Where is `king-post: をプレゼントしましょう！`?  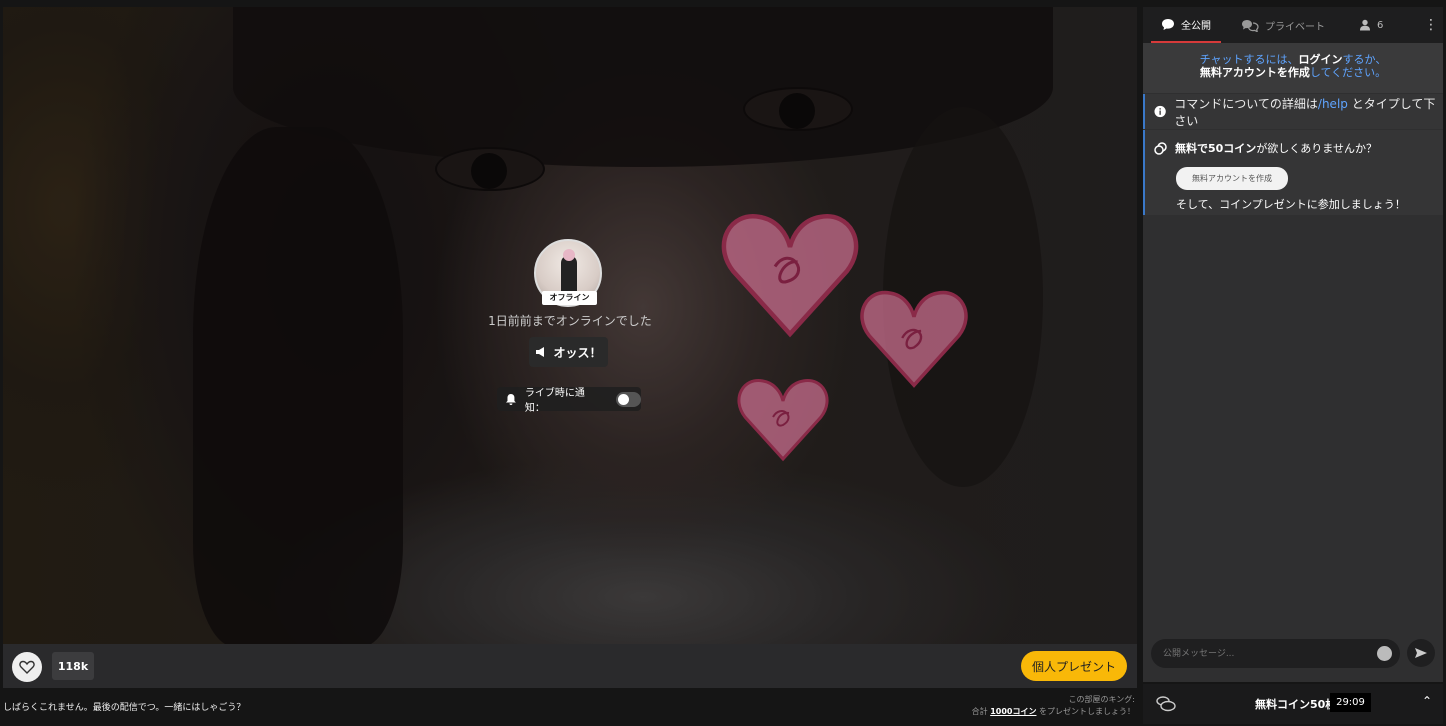 king-post: をプレゼントしましょう！ is located at coordinates (1087, 711).